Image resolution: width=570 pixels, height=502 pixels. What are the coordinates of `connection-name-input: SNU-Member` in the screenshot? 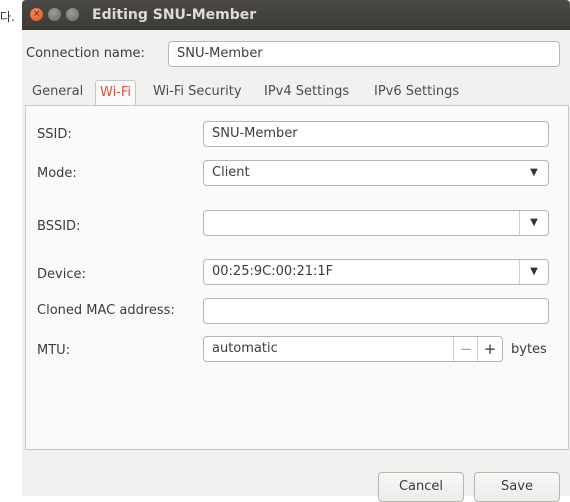 It's located at (364, 54).